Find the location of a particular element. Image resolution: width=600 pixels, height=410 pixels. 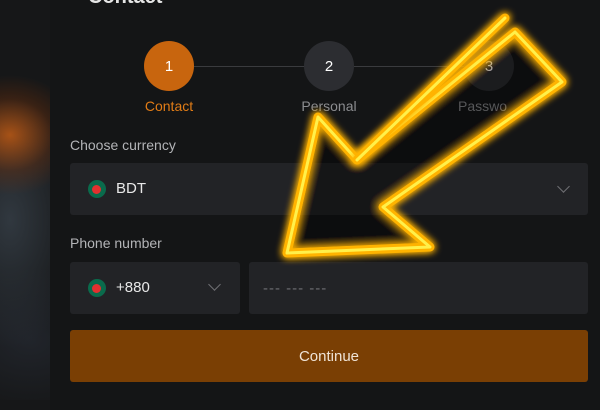

currency-select: BDT is located at coordinates (329, 189).